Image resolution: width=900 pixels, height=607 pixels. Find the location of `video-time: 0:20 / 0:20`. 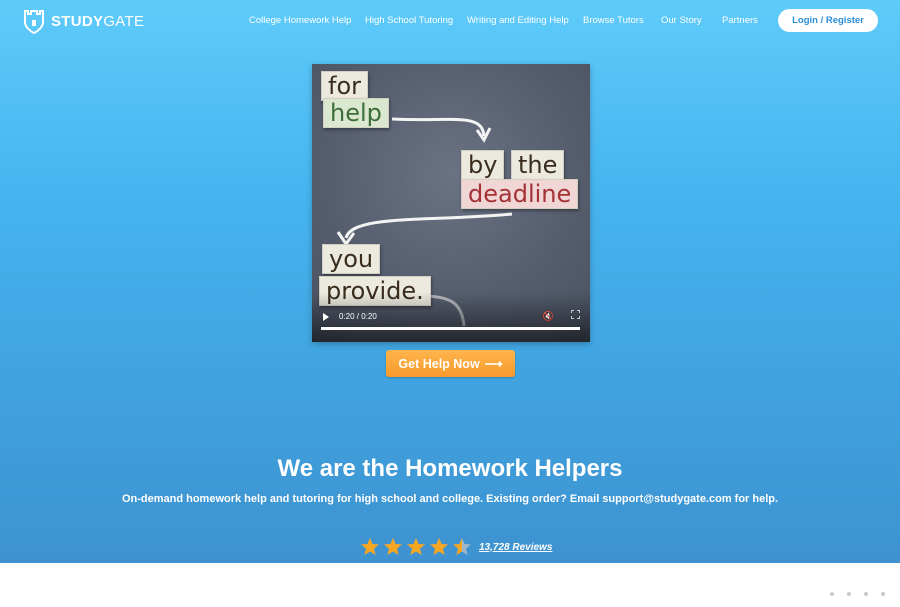

video-time: 0:20 / 0:20 is located at coordinates (358, 316).